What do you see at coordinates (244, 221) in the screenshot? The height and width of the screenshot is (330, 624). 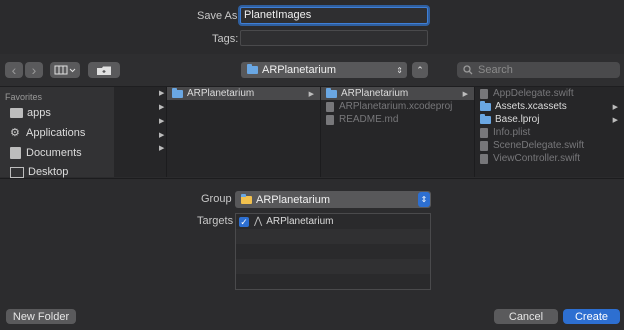 I see `checkbox-checked-icon: ✓` at bounding box center [244, 221].